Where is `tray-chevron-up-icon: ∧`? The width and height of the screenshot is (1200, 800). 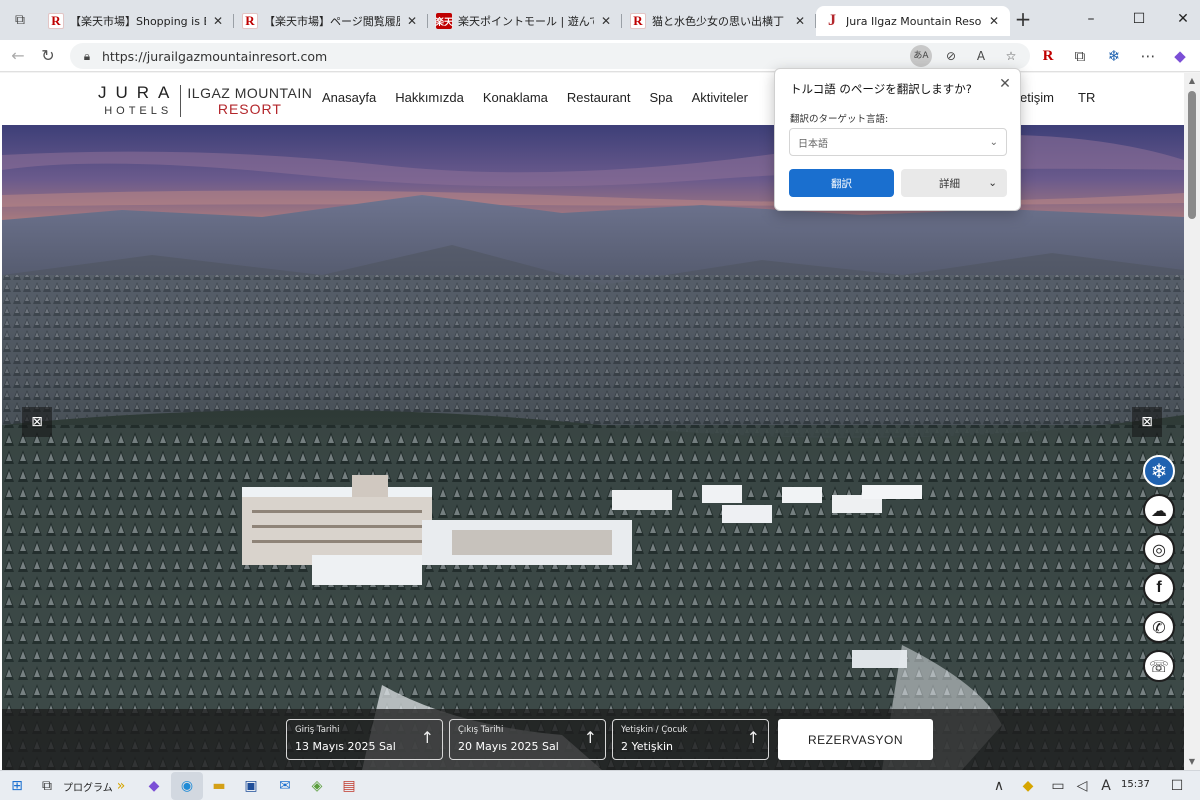 tray-chevron-up-icon: ∧ is located at coordinates (999, 786).